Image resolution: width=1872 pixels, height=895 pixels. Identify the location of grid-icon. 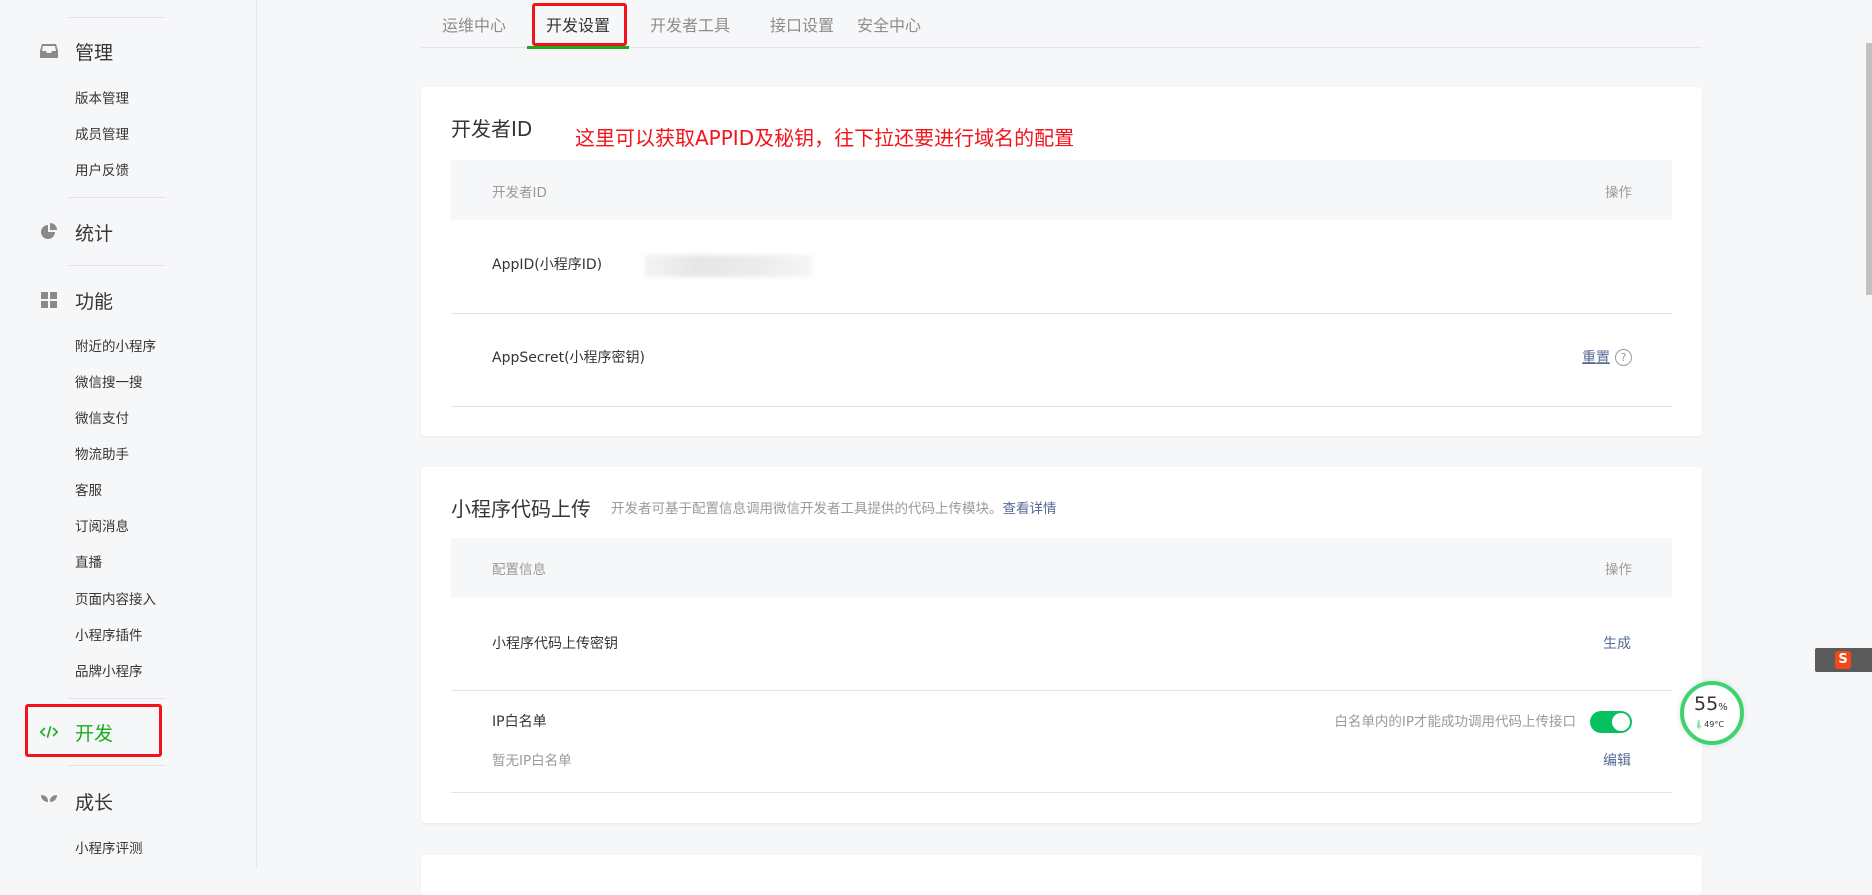
(49, 300).